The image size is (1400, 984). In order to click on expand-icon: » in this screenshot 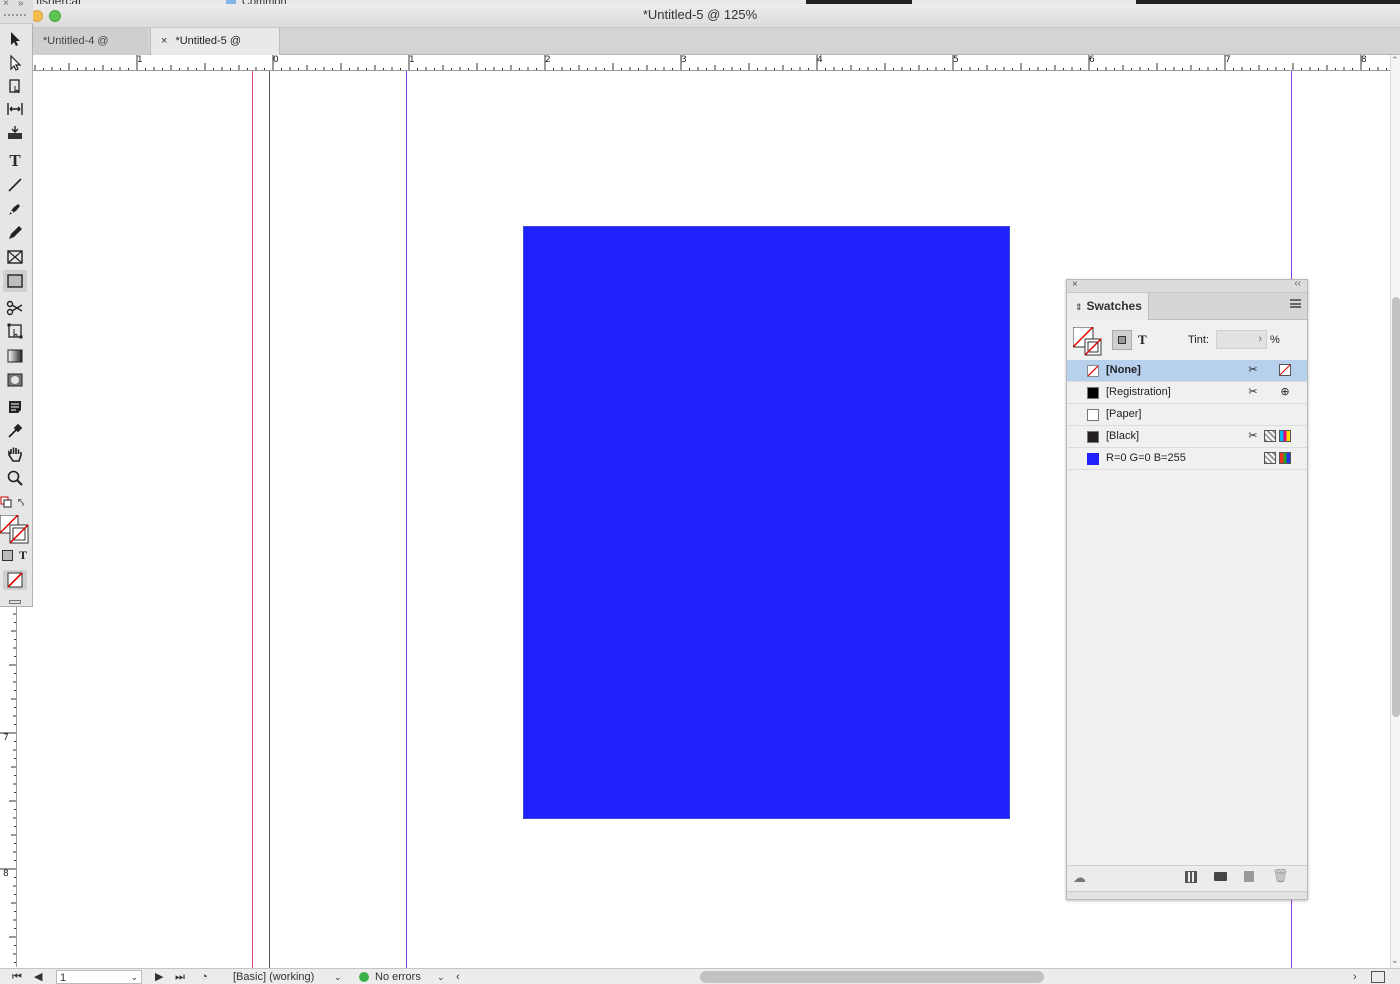, I will do `click(21, 4)`.